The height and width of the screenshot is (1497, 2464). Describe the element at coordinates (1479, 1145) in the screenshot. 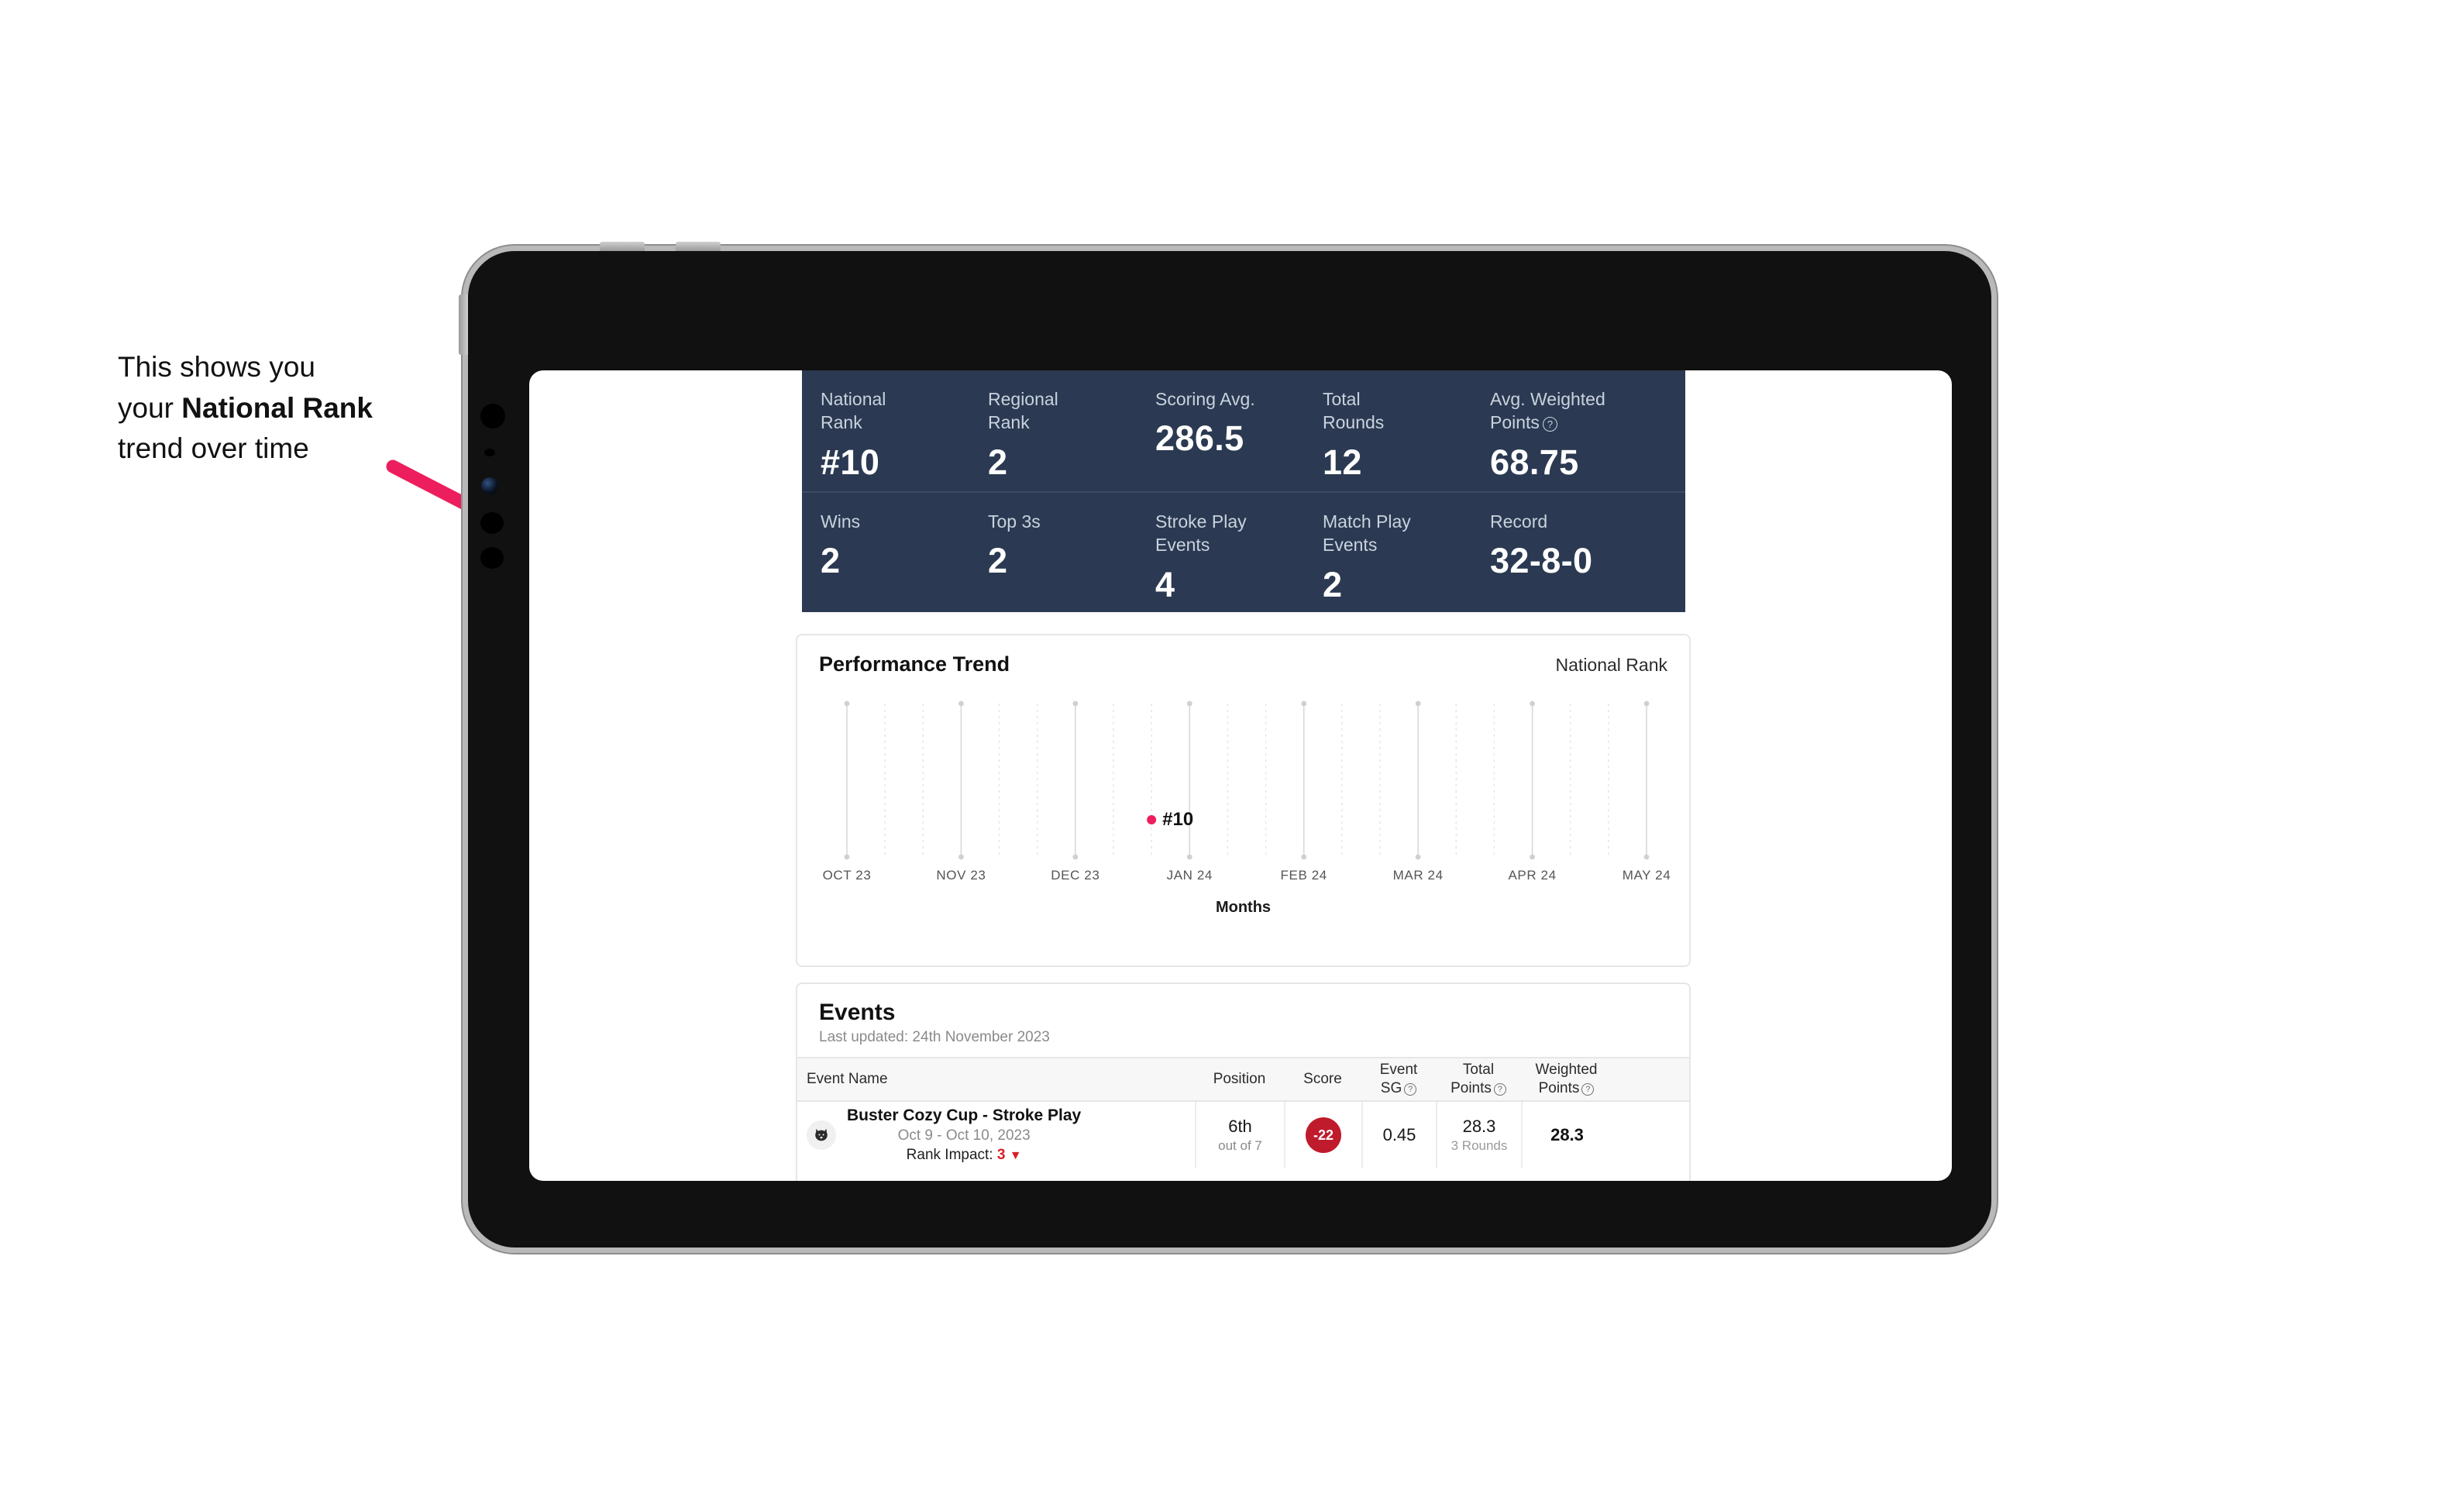

I see `total-points-sub: 3 Rounds` at that location.